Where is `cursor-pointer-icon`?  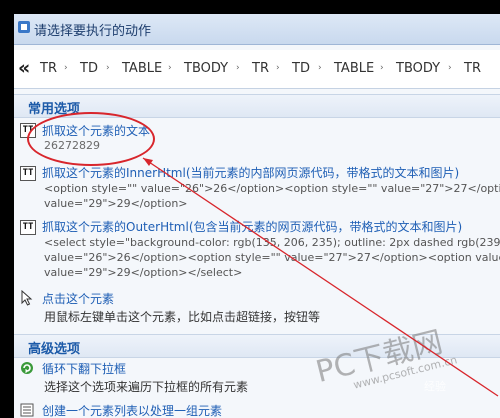
cursor-pointer-icon is located at coordinates (27, 298).